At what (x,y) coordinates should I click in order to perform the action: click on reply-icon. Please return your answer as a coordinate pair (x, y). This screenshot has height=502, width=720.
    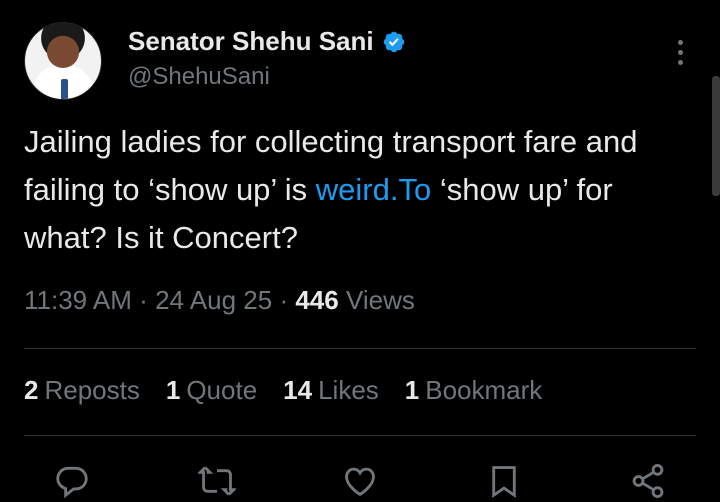
    Looking at the image, I should click on (72, 482).